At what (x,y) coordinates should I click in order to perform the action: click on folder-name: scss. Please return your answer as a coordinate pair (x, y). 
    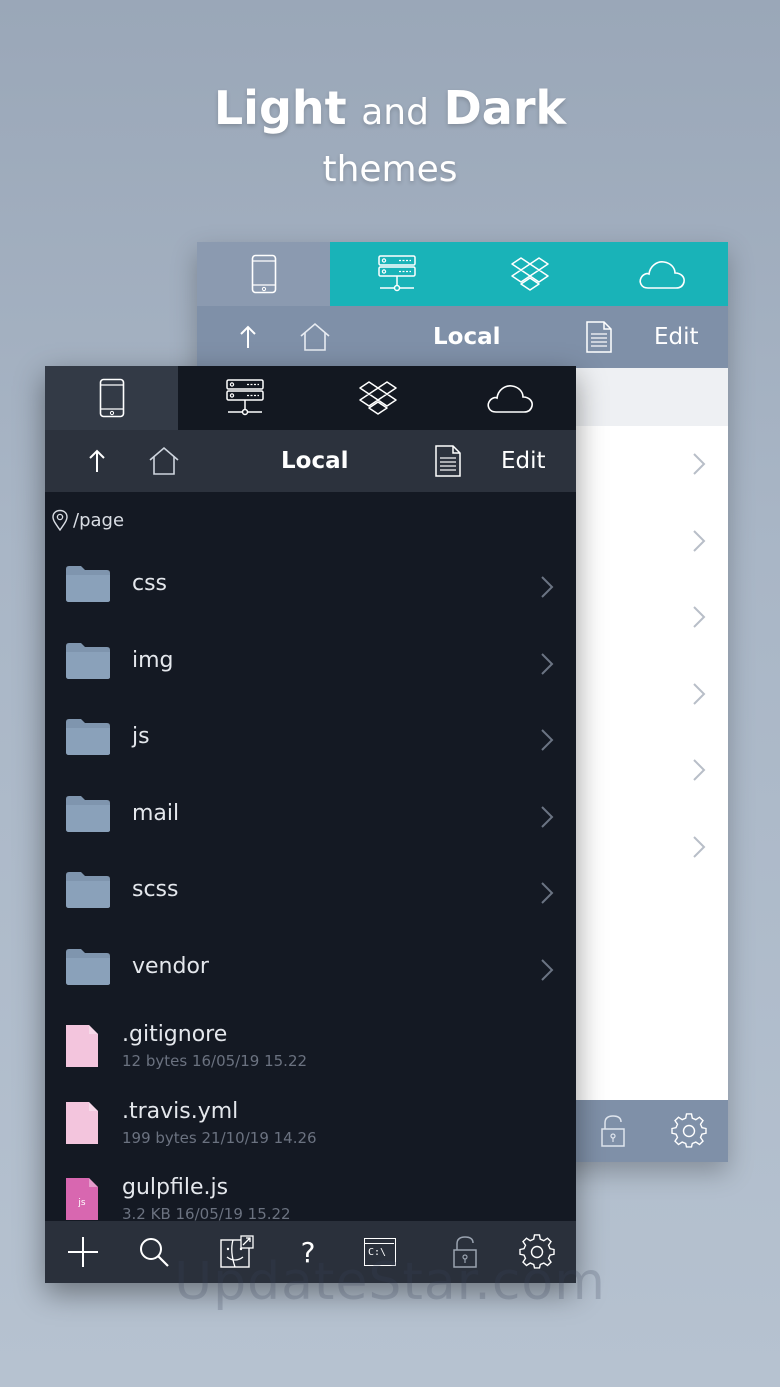
    Looking at the image, I should click on (155, 889).